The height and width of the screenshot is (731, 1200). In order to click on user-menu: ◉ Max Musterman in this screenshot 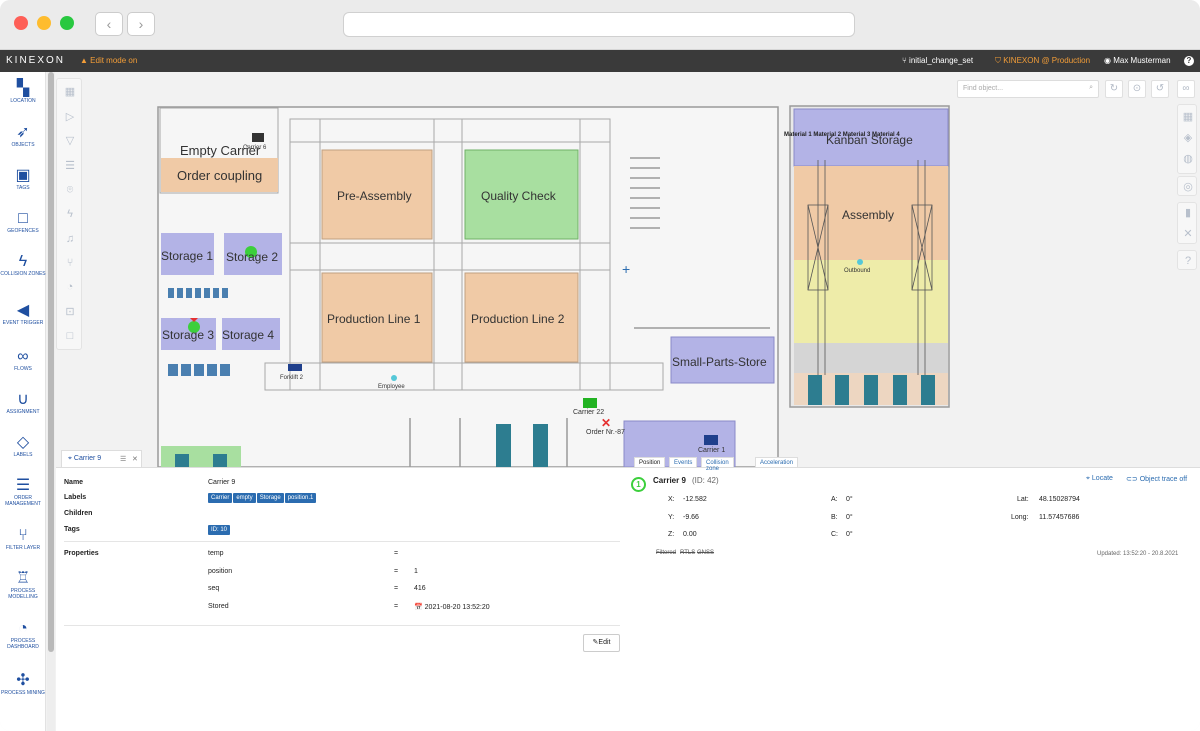, I will do `click(1137, 60)`.